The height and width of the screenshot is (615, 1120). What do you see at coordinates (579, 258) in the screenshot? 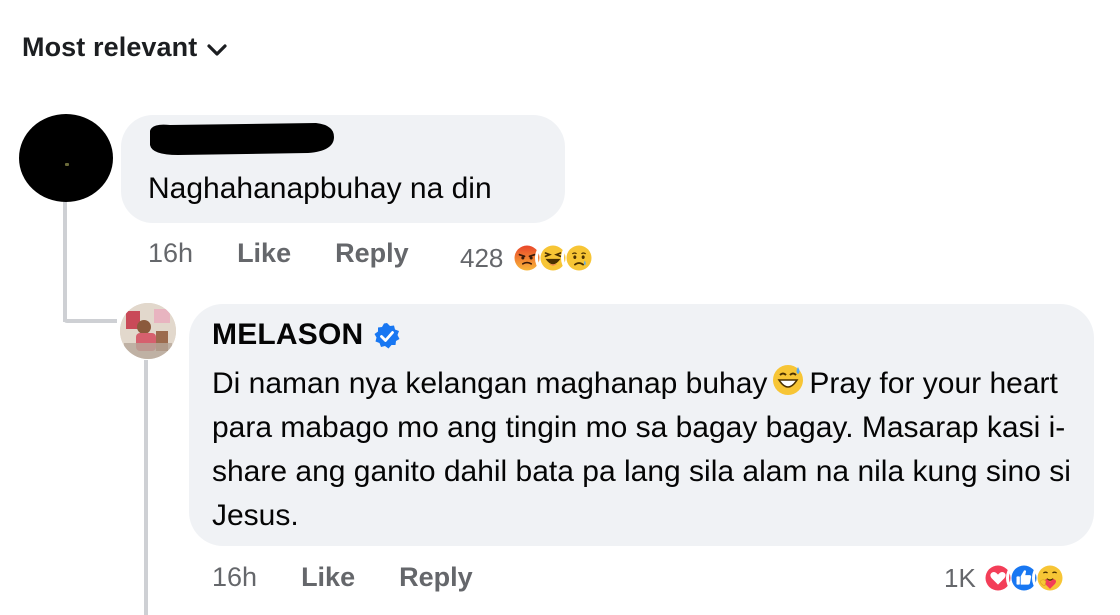
I see `sad-reaction-icon` at bounding box center [579, 258].